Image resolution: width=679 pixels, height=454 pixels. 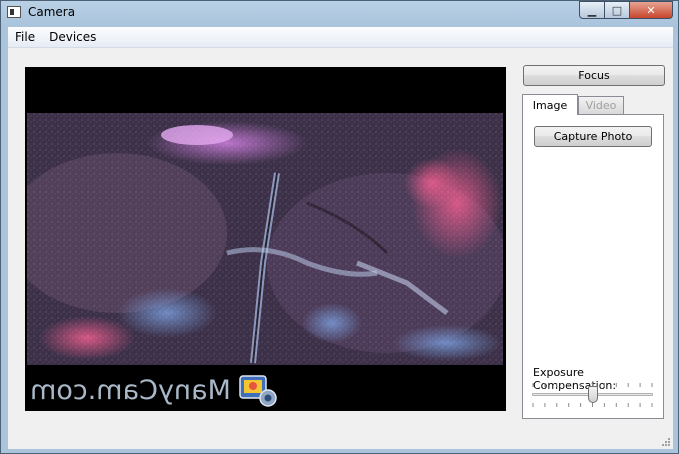 I want to click on watermark-text: ManyCam.com, so click(x=130, y=390).